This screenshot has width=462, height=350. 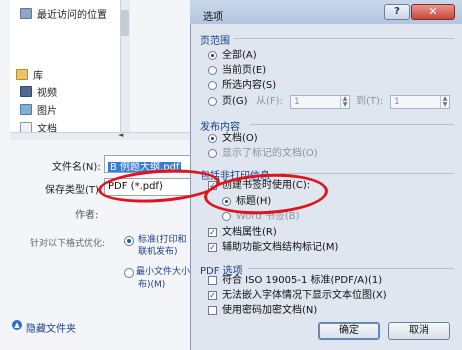 What do you see at coordinates (302, 280) in the screenshot?
I see `iso-label: 符合 ISO 19005-1 标准(PDF/A)(1)` at bounding box center [302, 280].